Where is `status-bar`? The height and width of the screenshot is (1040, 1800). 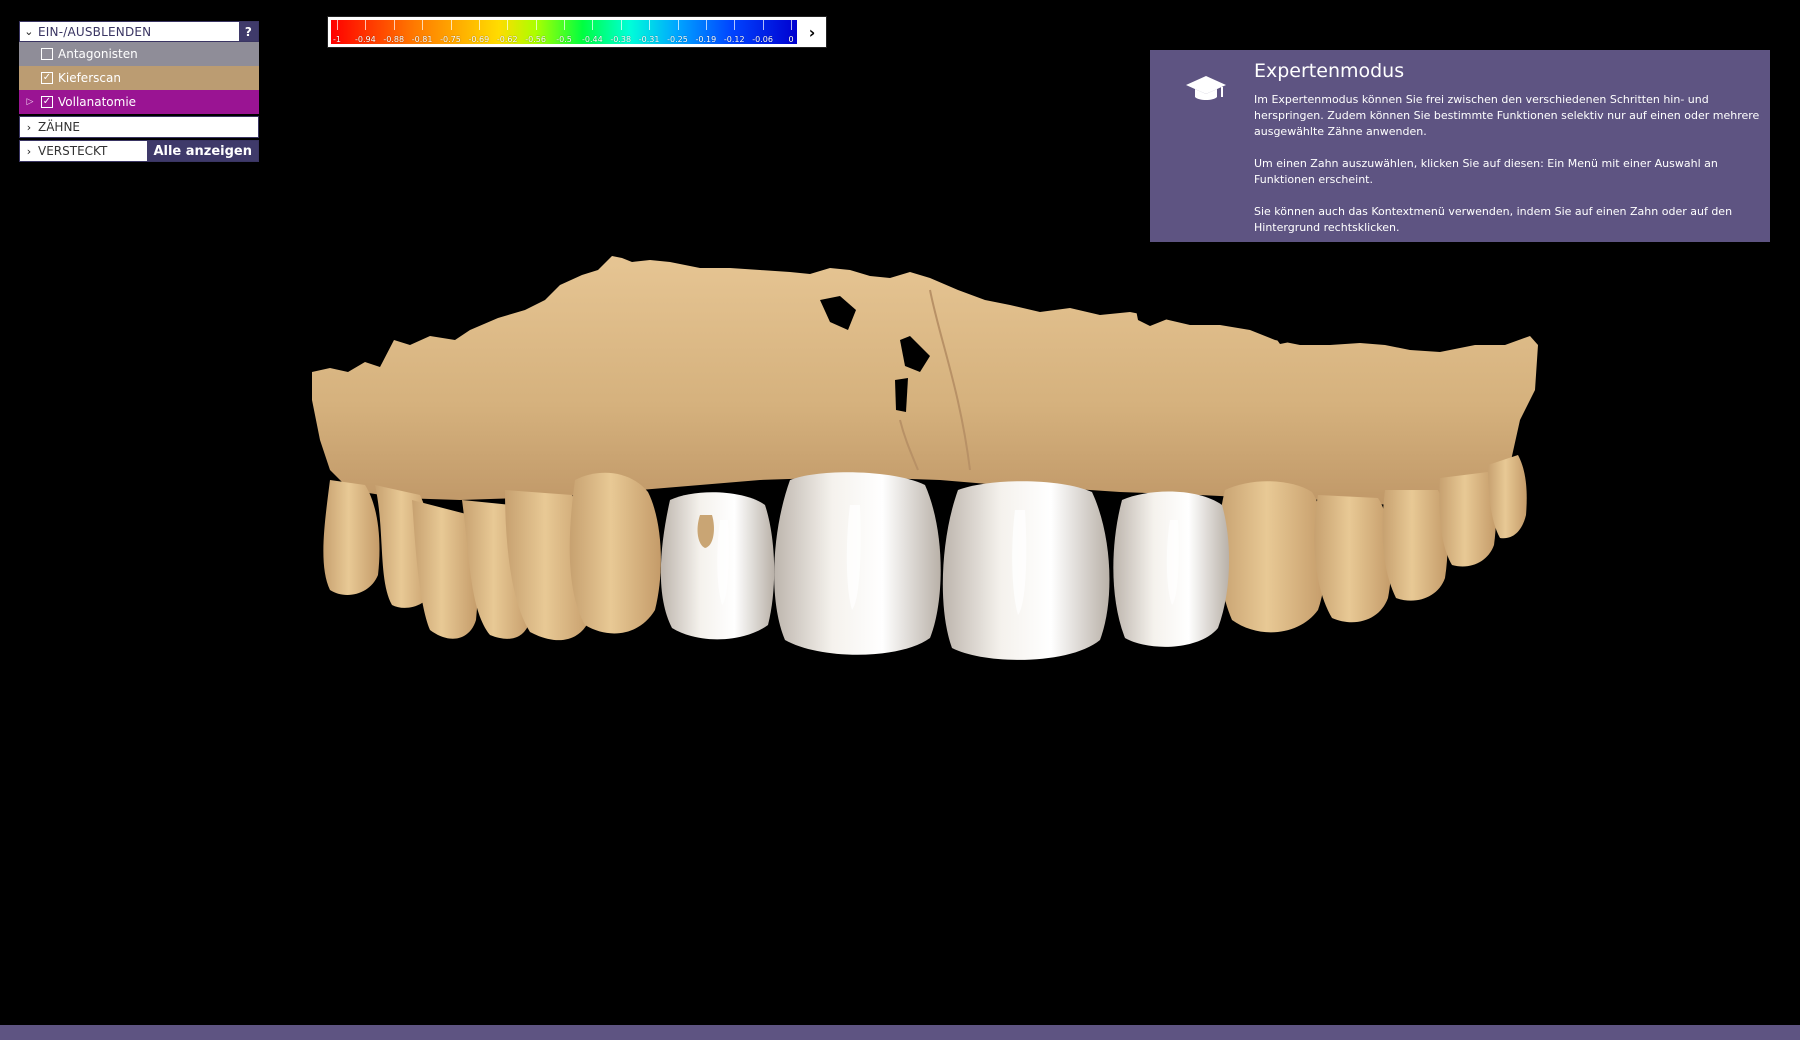
status-bar is located at coordinates (900, 1032).